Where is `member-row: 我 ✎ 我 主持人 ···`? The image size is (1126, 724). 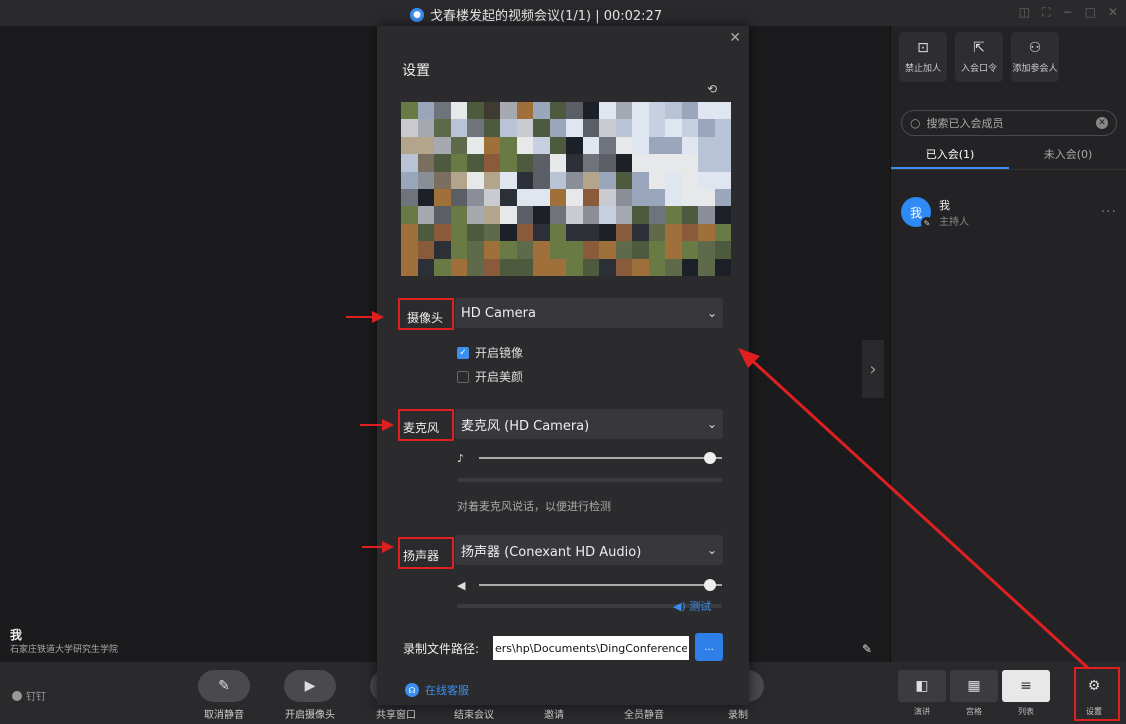
member-row: 我 ✎ 我 主持人 ··· is located at coordinates (1009, 212).